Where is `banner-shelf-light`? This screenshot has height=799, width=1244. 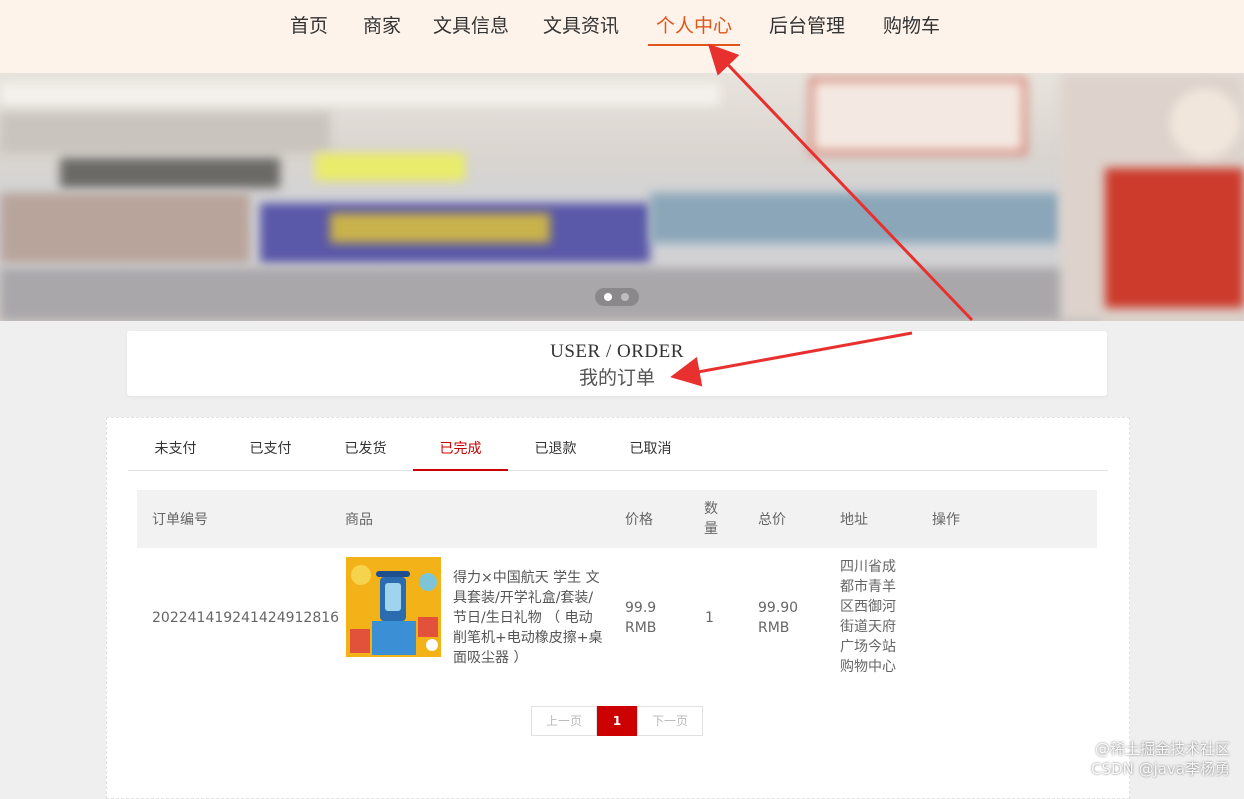 banner-shelf-light is located at coordinates (360, 94).